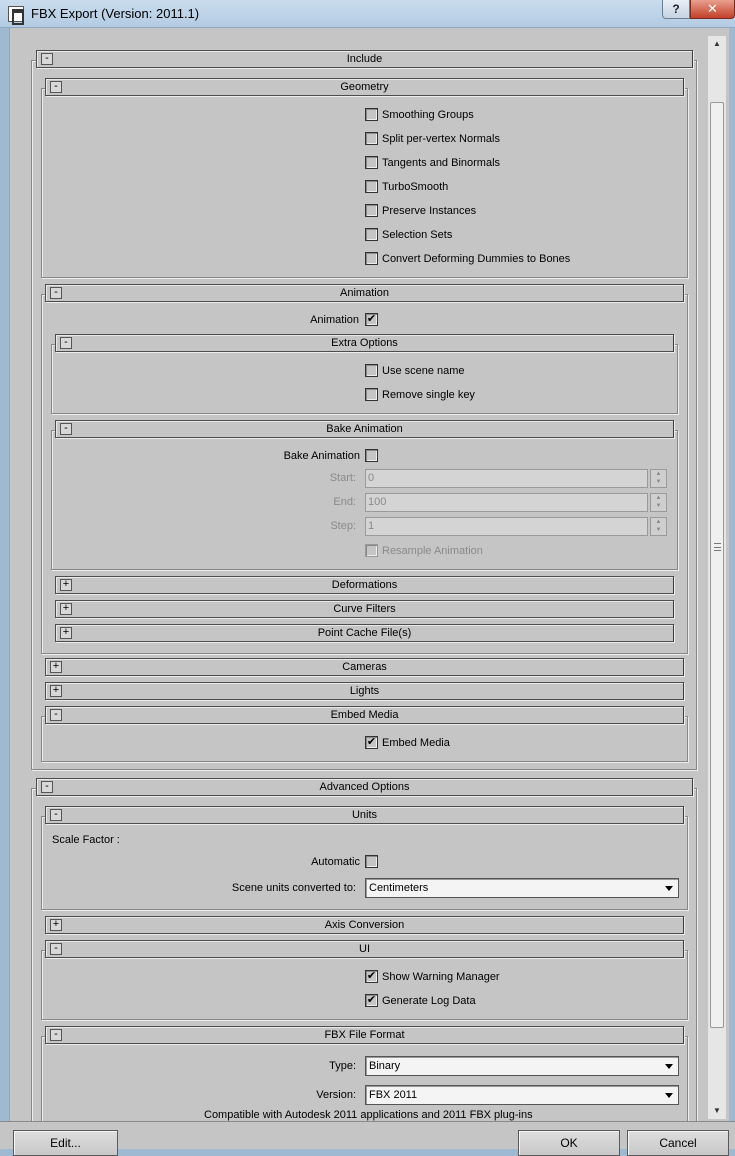  I want to click on scrollbar-thumb, so click(717, 565).